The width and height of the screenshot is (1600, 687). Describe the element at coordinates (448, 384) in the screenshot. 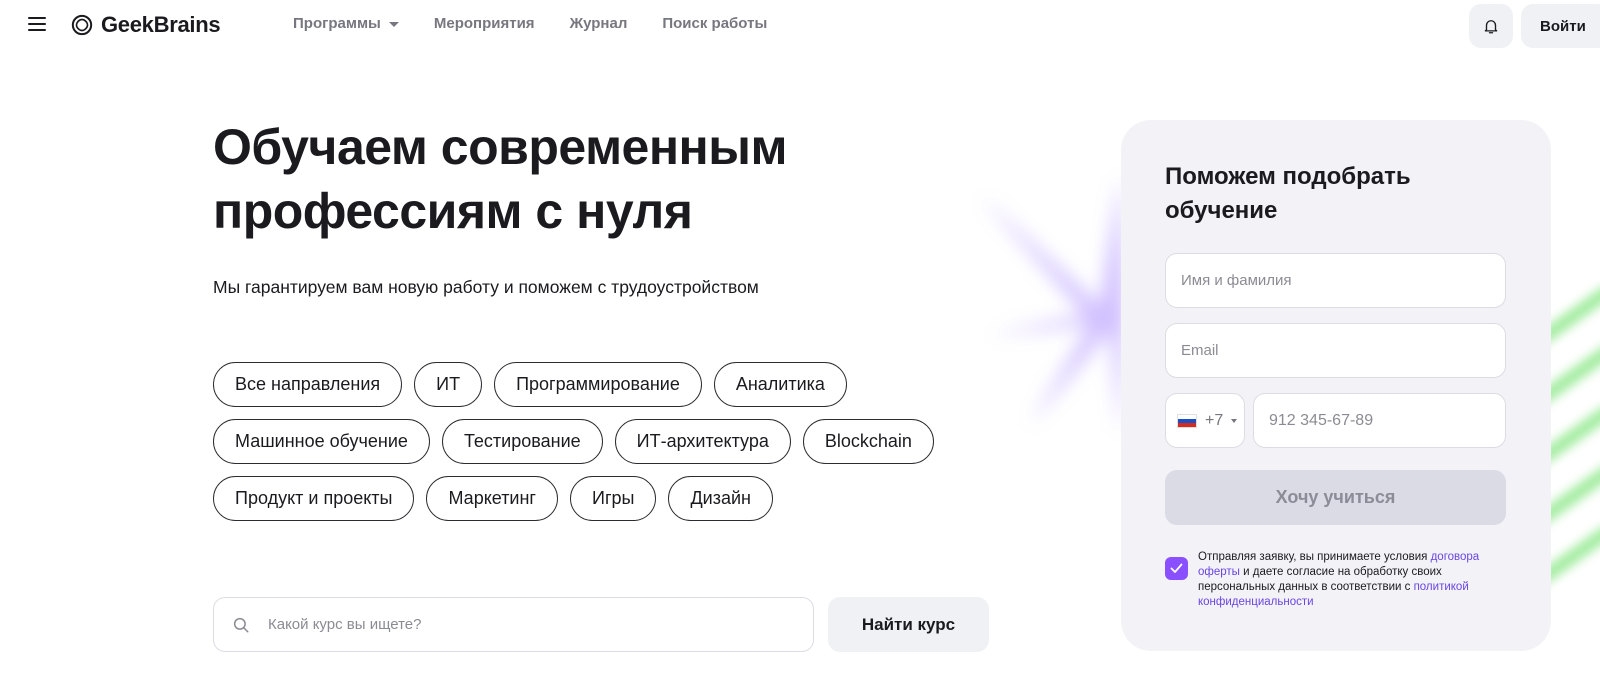

I see `chip-it: ИТ` at that location.